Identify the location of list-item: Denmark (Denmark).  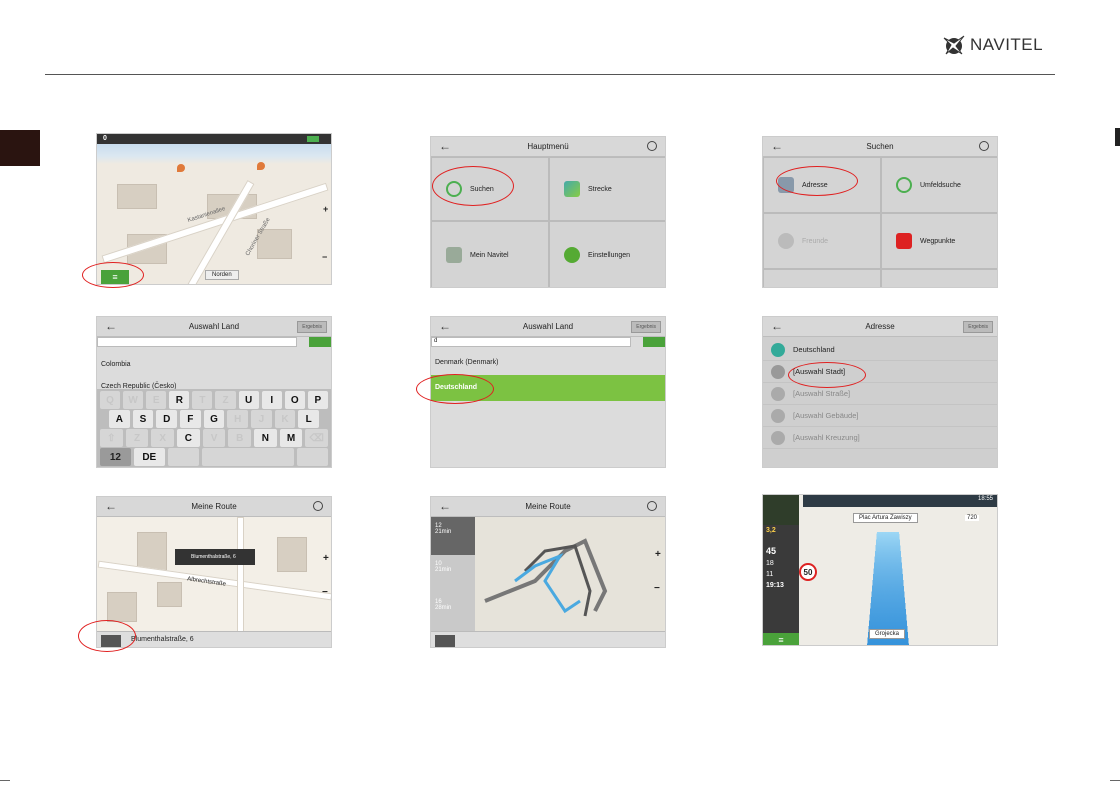
(466, 362).